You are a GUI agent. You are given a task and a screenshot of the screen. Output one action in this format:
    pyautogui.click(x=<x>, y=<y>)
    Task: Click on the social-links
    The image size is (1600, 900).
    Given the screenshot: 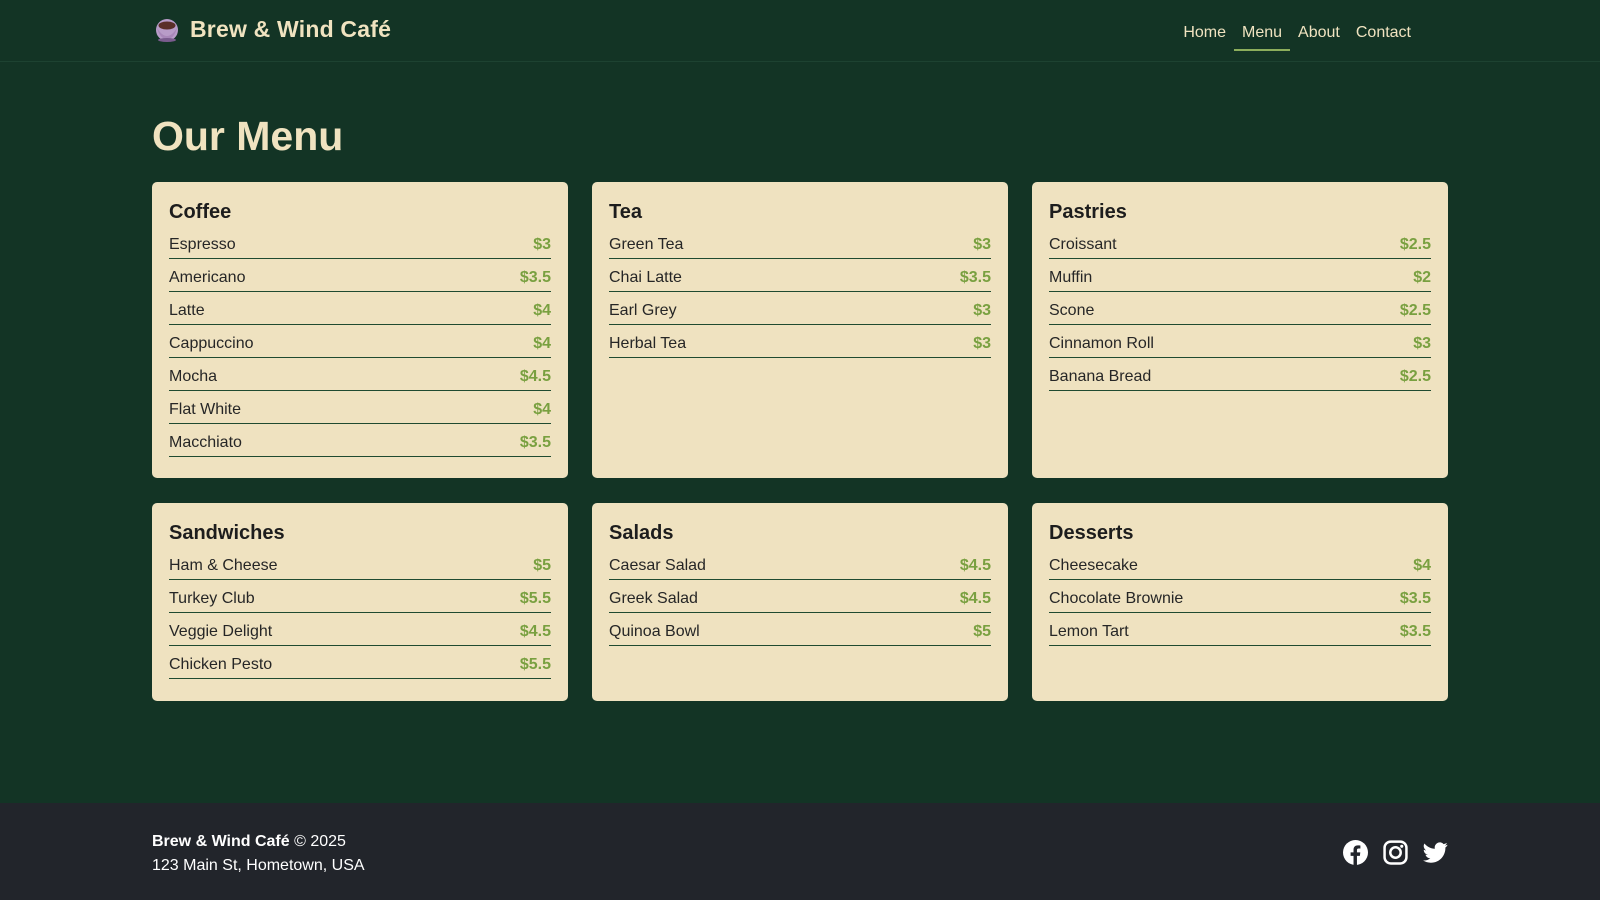 What is the action you would take?
    pyautogui.click(x=1395, y=852)
    